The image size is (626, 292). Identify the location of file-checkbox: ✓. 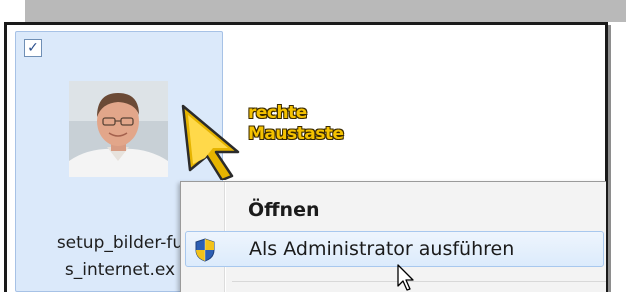
(33, 48).